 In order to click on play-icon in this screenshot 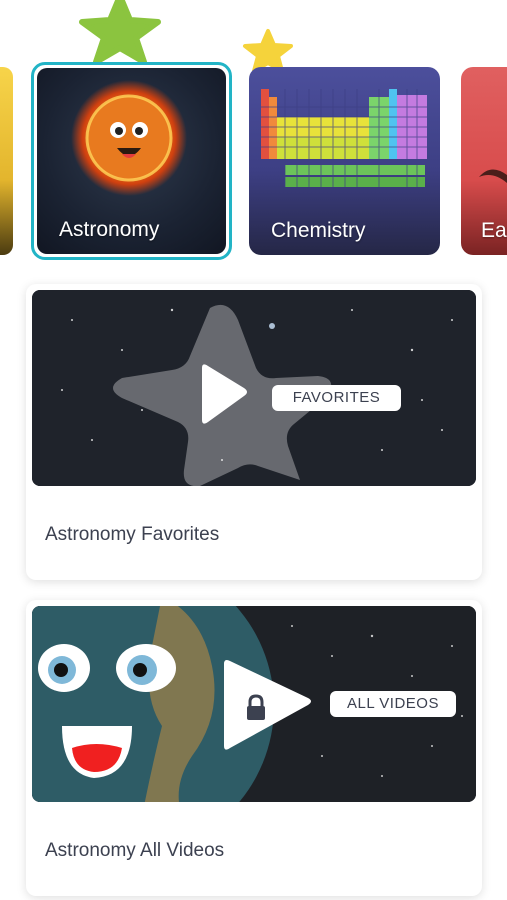, I will do `click(221, 395)`.